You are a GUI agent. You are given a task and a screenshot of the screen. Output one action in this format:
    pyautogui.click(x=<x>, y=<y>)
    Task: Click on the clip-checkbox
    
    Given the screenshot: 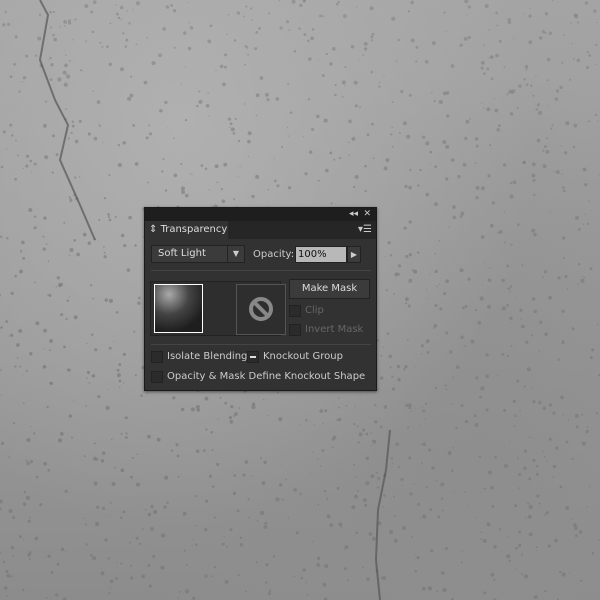 What is the action you would take?
    pyautogui.click(x=295, y=311)
    